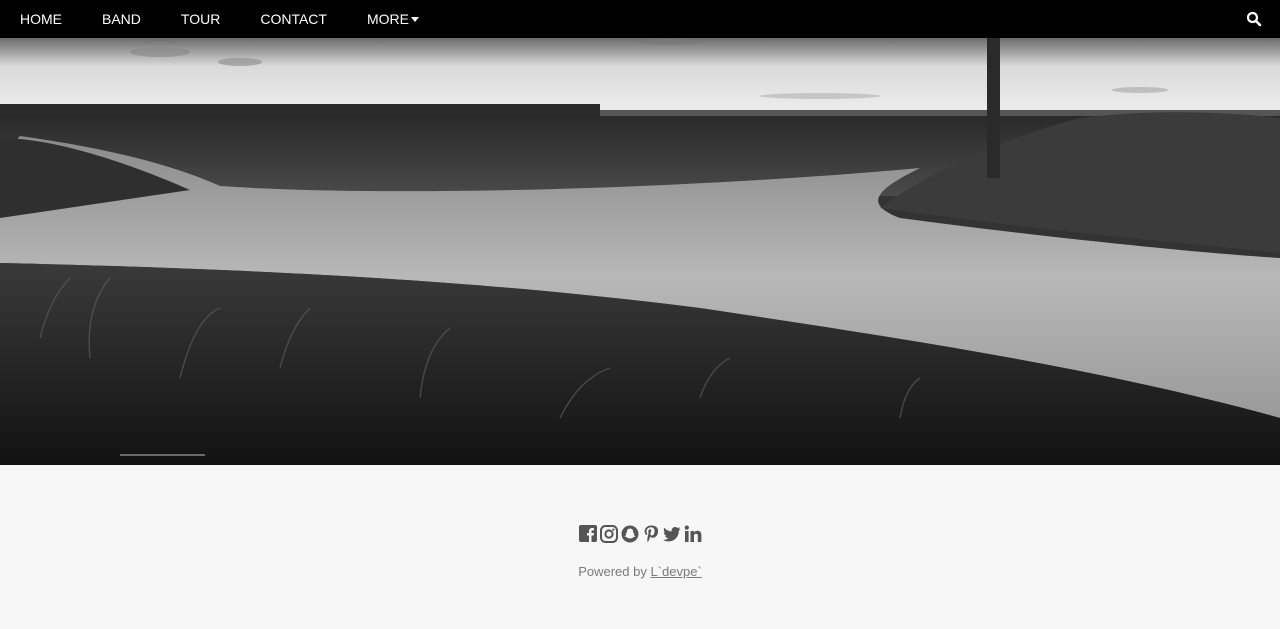 This screenshot has height=629, width=1280. Describe the element at coordinates (640, 19) in the screenshot. I see `top-navbar: HOME BAND TOUR CONTACT MORE` at that location.